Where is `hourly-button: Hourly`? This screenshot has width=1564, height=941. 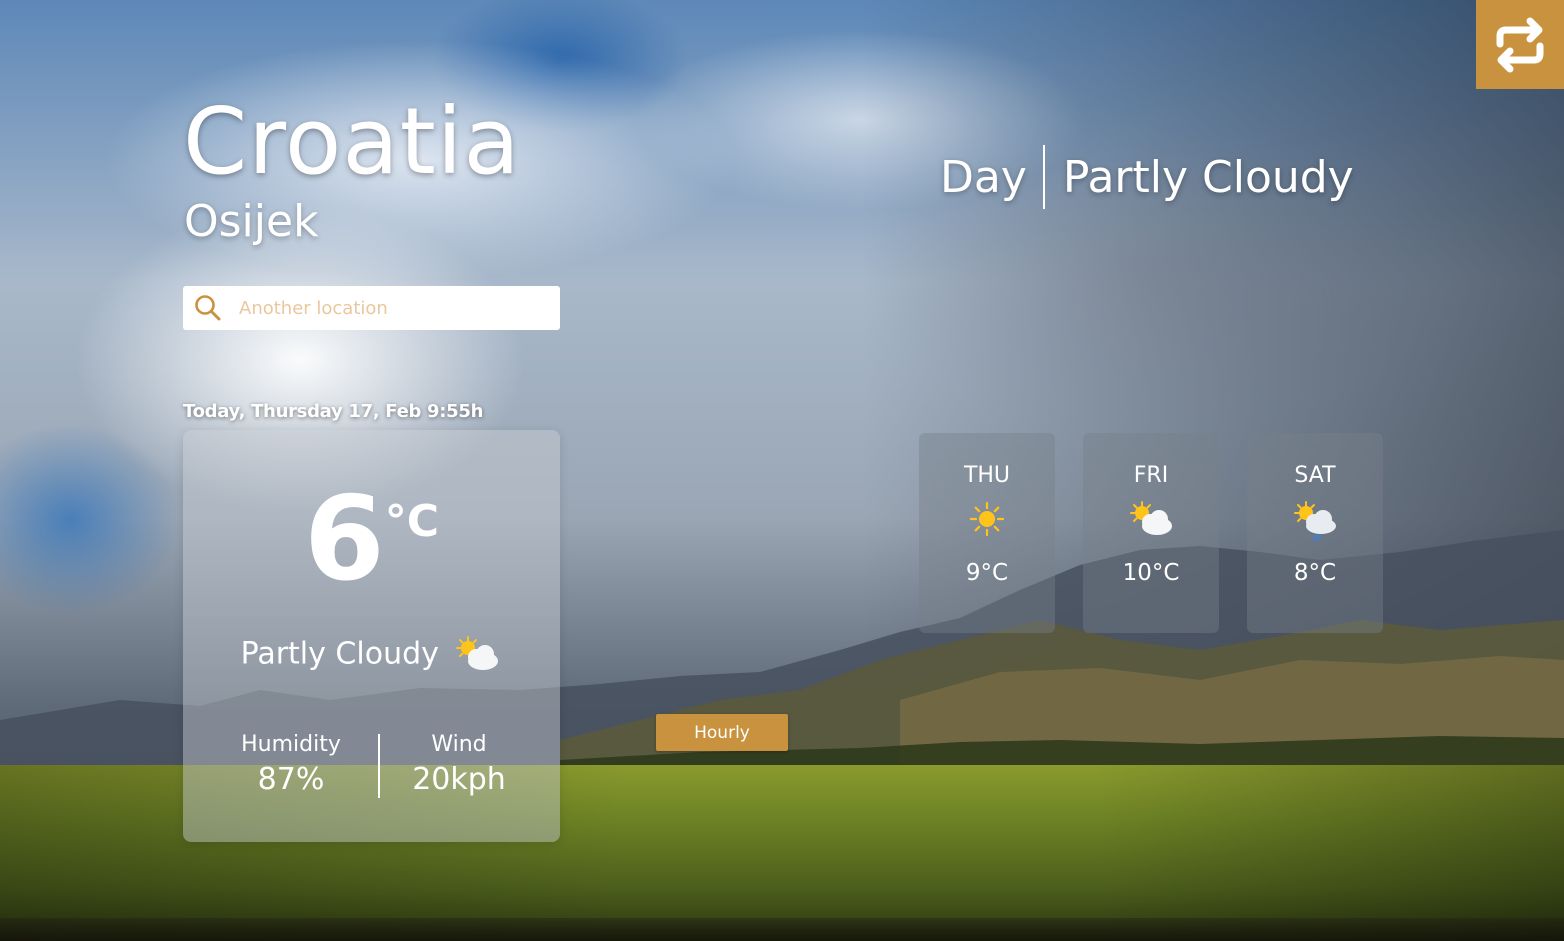
hourly-button: Hourly is located at coordinates (722, 732).